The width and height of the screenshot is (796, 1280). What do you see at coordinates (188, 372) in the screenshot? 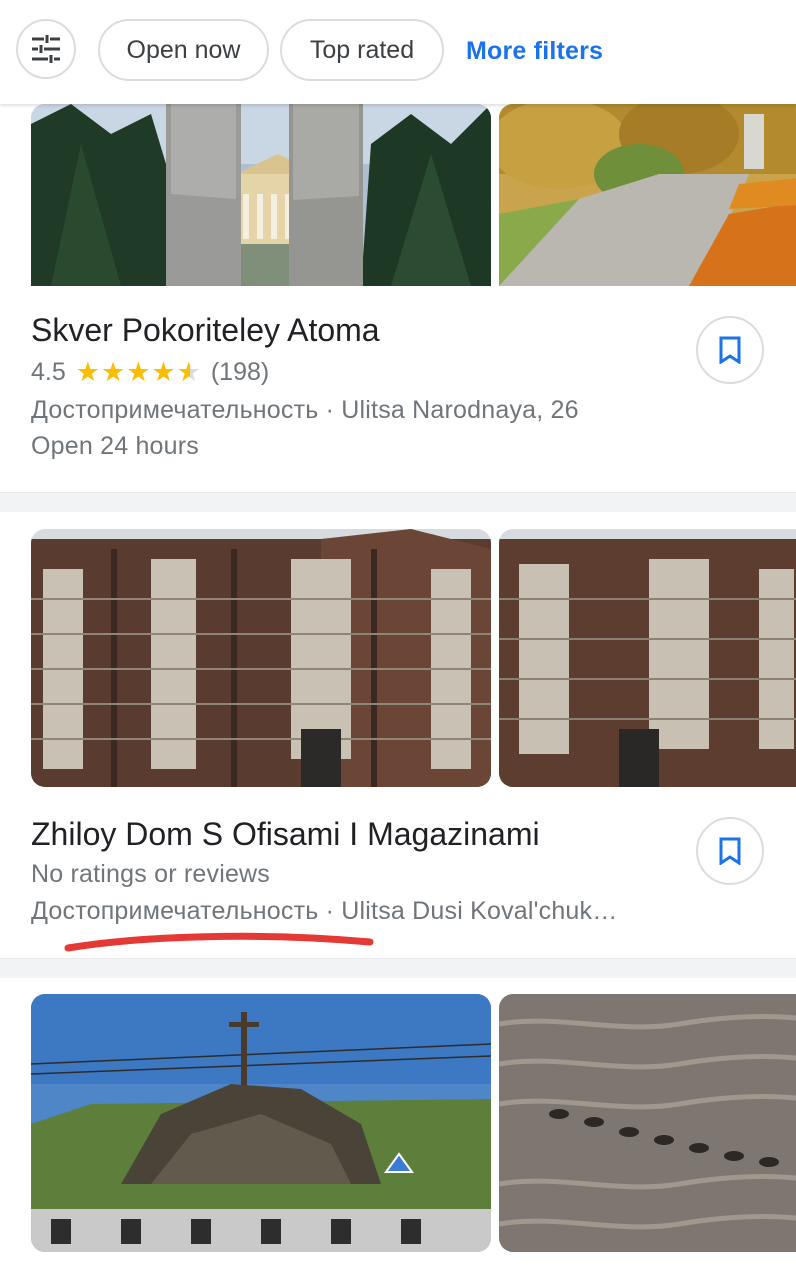
I see `star-half-icon: ★` at bounding box center [188, 372].